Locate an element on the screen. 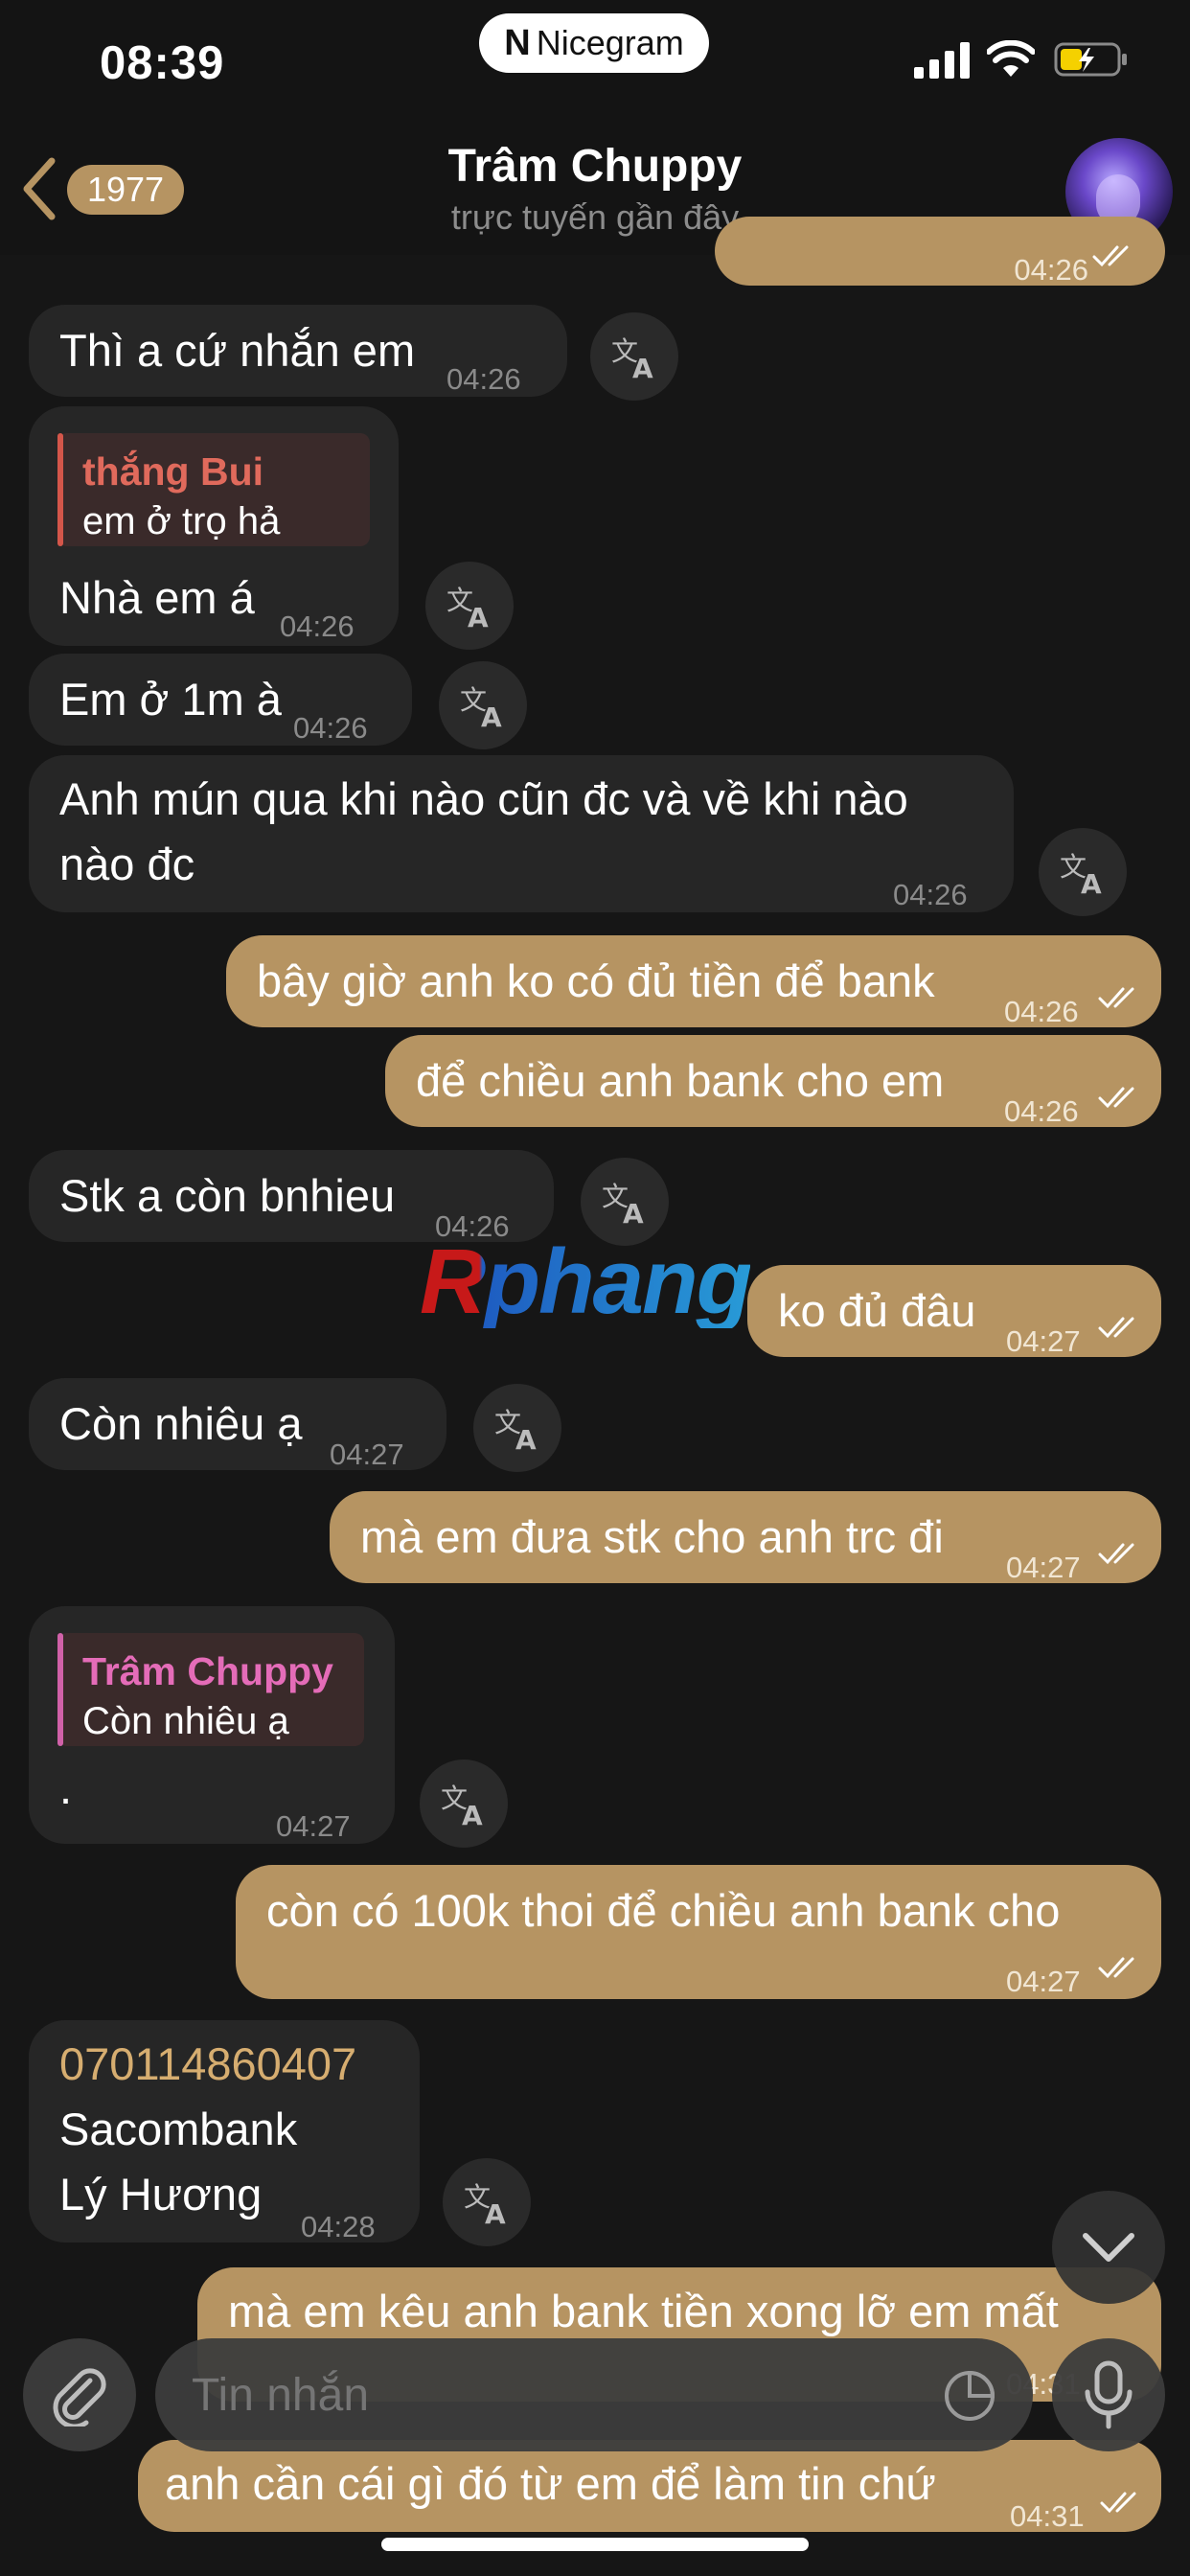 The height and width of the screenshot is (2576, 1190). message-text: Thì a cứ nhắn em is located at coordinates (238, 350).